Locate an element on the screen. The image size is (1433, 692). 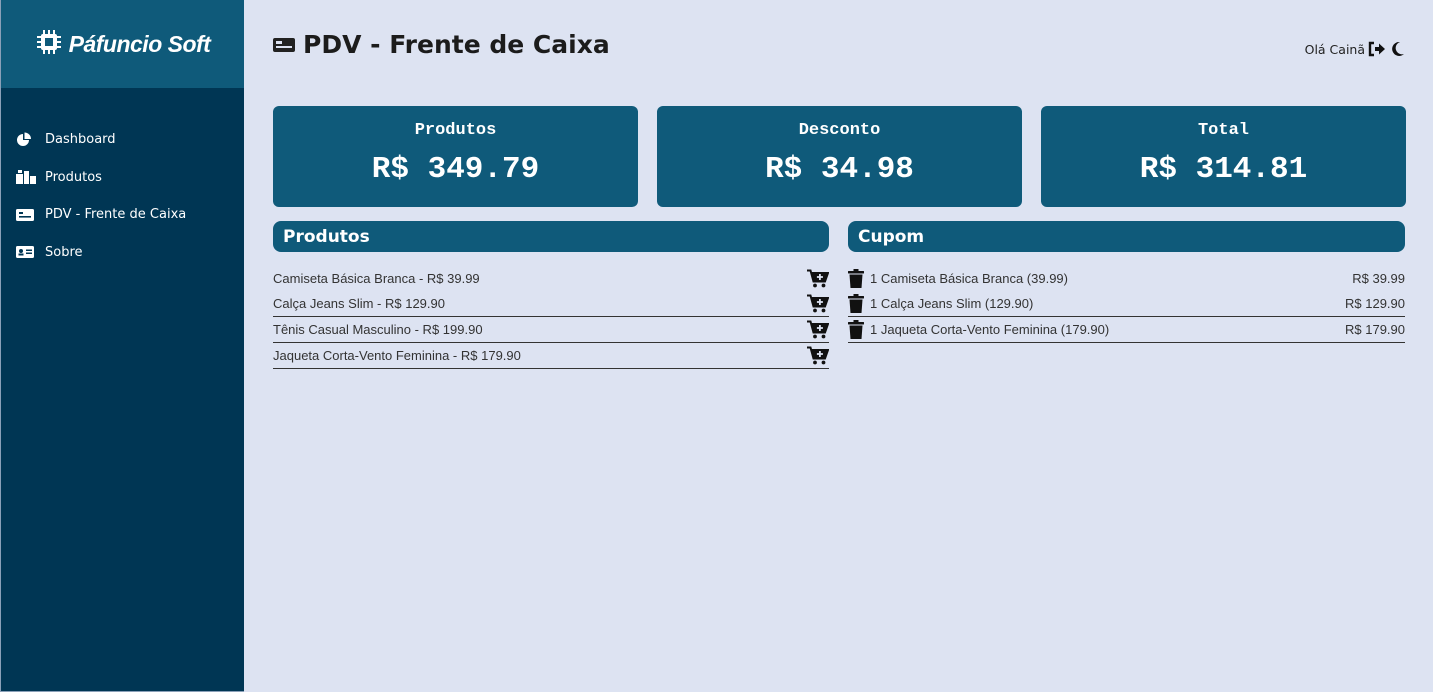
list-item: Jaqueta Corta-Vento Feminina - R$ 179.90 is located at coordinates (551, 356).